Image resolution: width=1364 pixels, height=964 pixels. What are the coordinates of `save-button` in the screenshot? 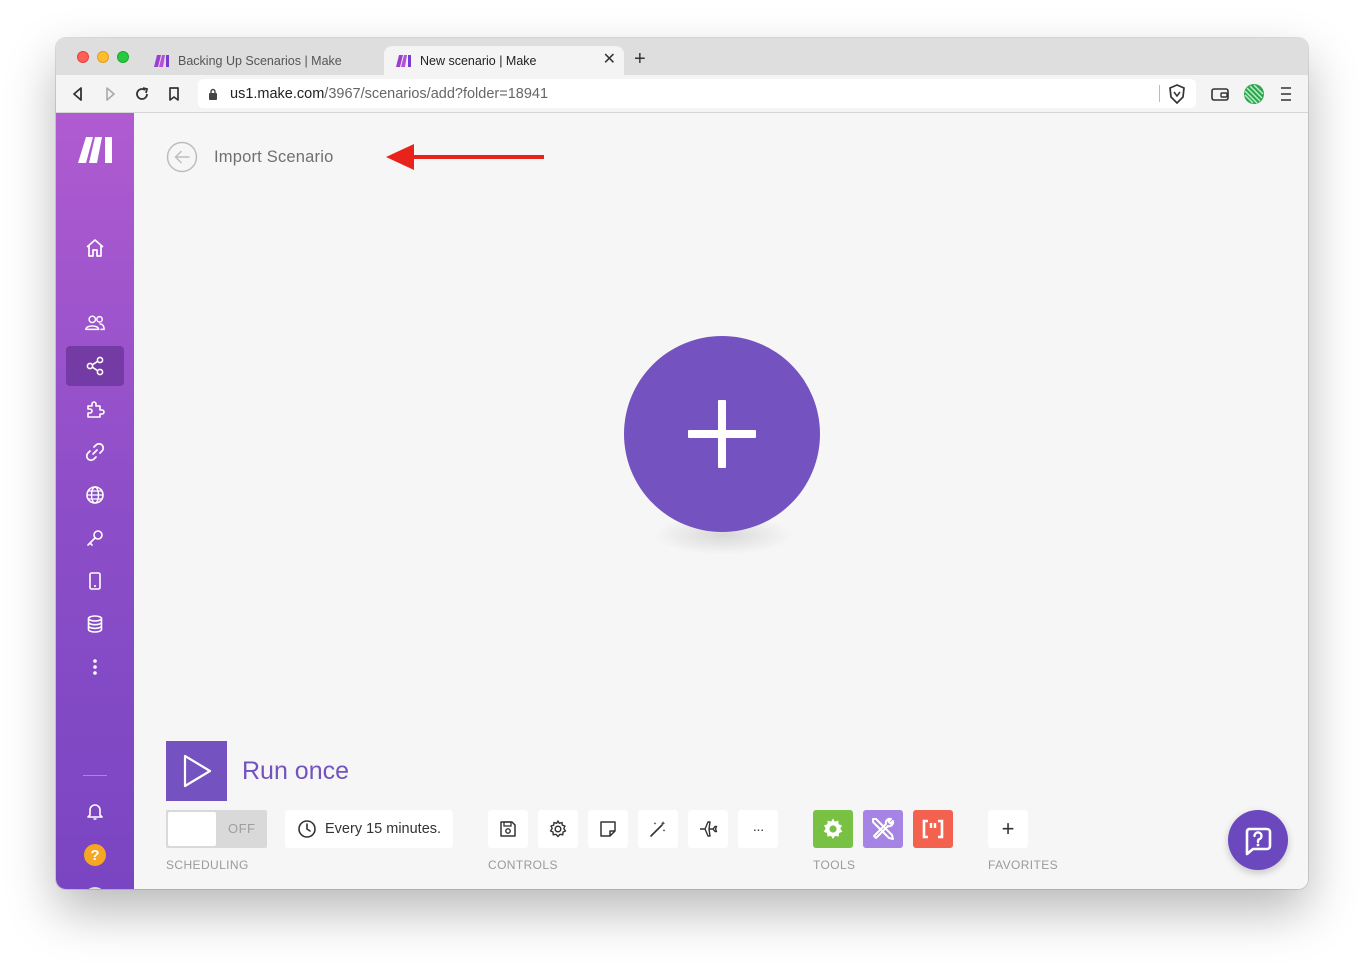 It's located at (508, 829).